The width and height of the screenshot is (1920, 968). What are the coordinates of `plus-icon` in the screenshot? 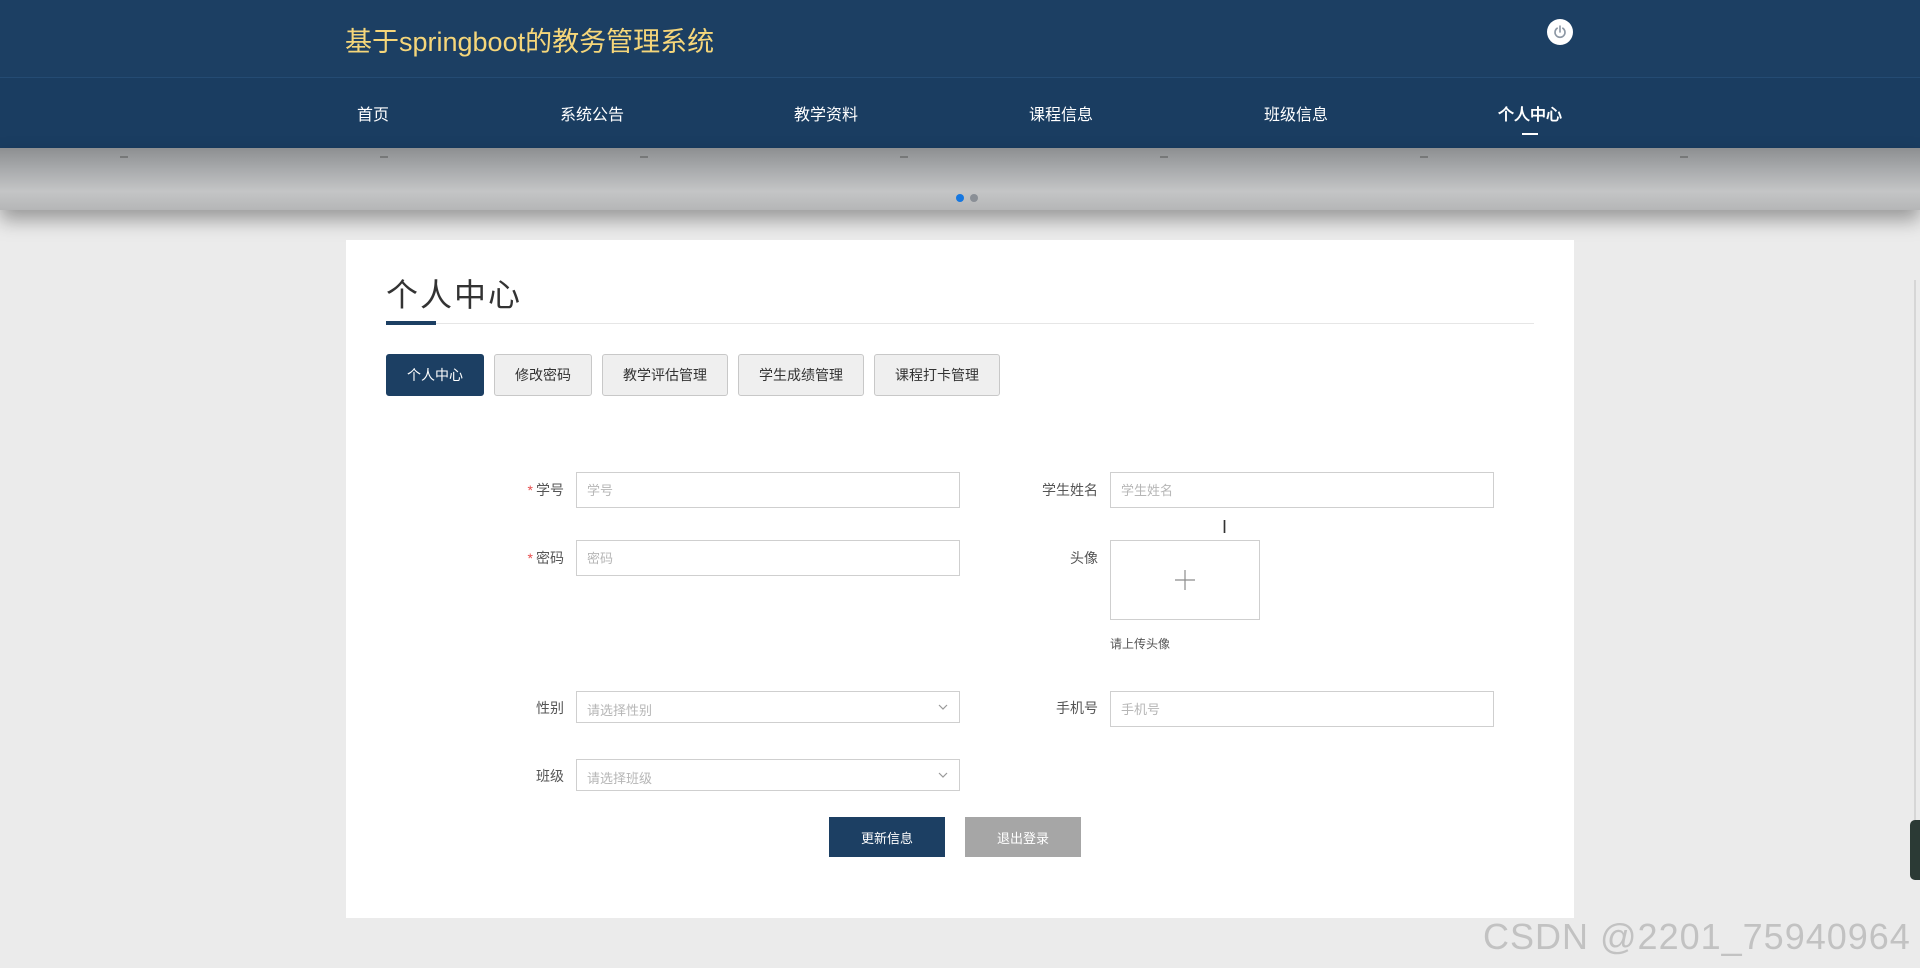 It's located at (1185, 580).